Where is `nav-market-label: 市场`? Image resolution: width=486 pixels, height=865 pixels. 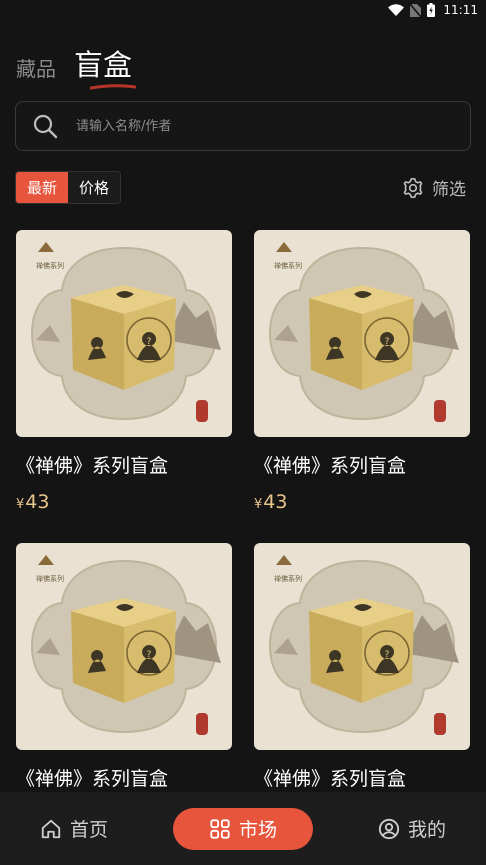 nav-market-label: 市场 is located at coordinates (257, 830).